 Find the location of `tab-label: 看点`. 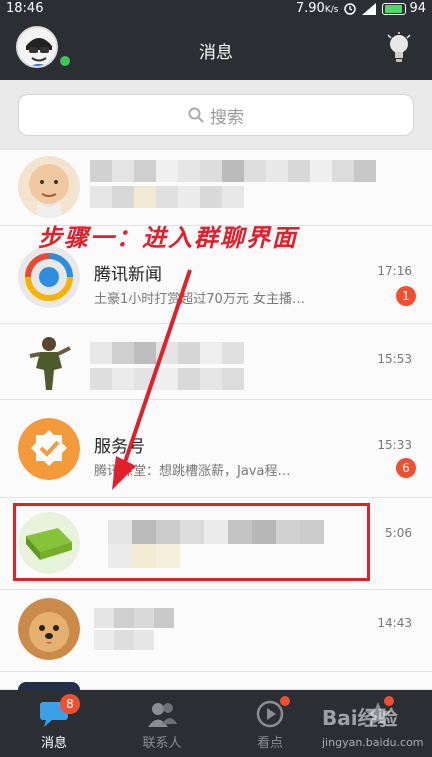

tab-label: 看点 is located at coordinates (269, 743).